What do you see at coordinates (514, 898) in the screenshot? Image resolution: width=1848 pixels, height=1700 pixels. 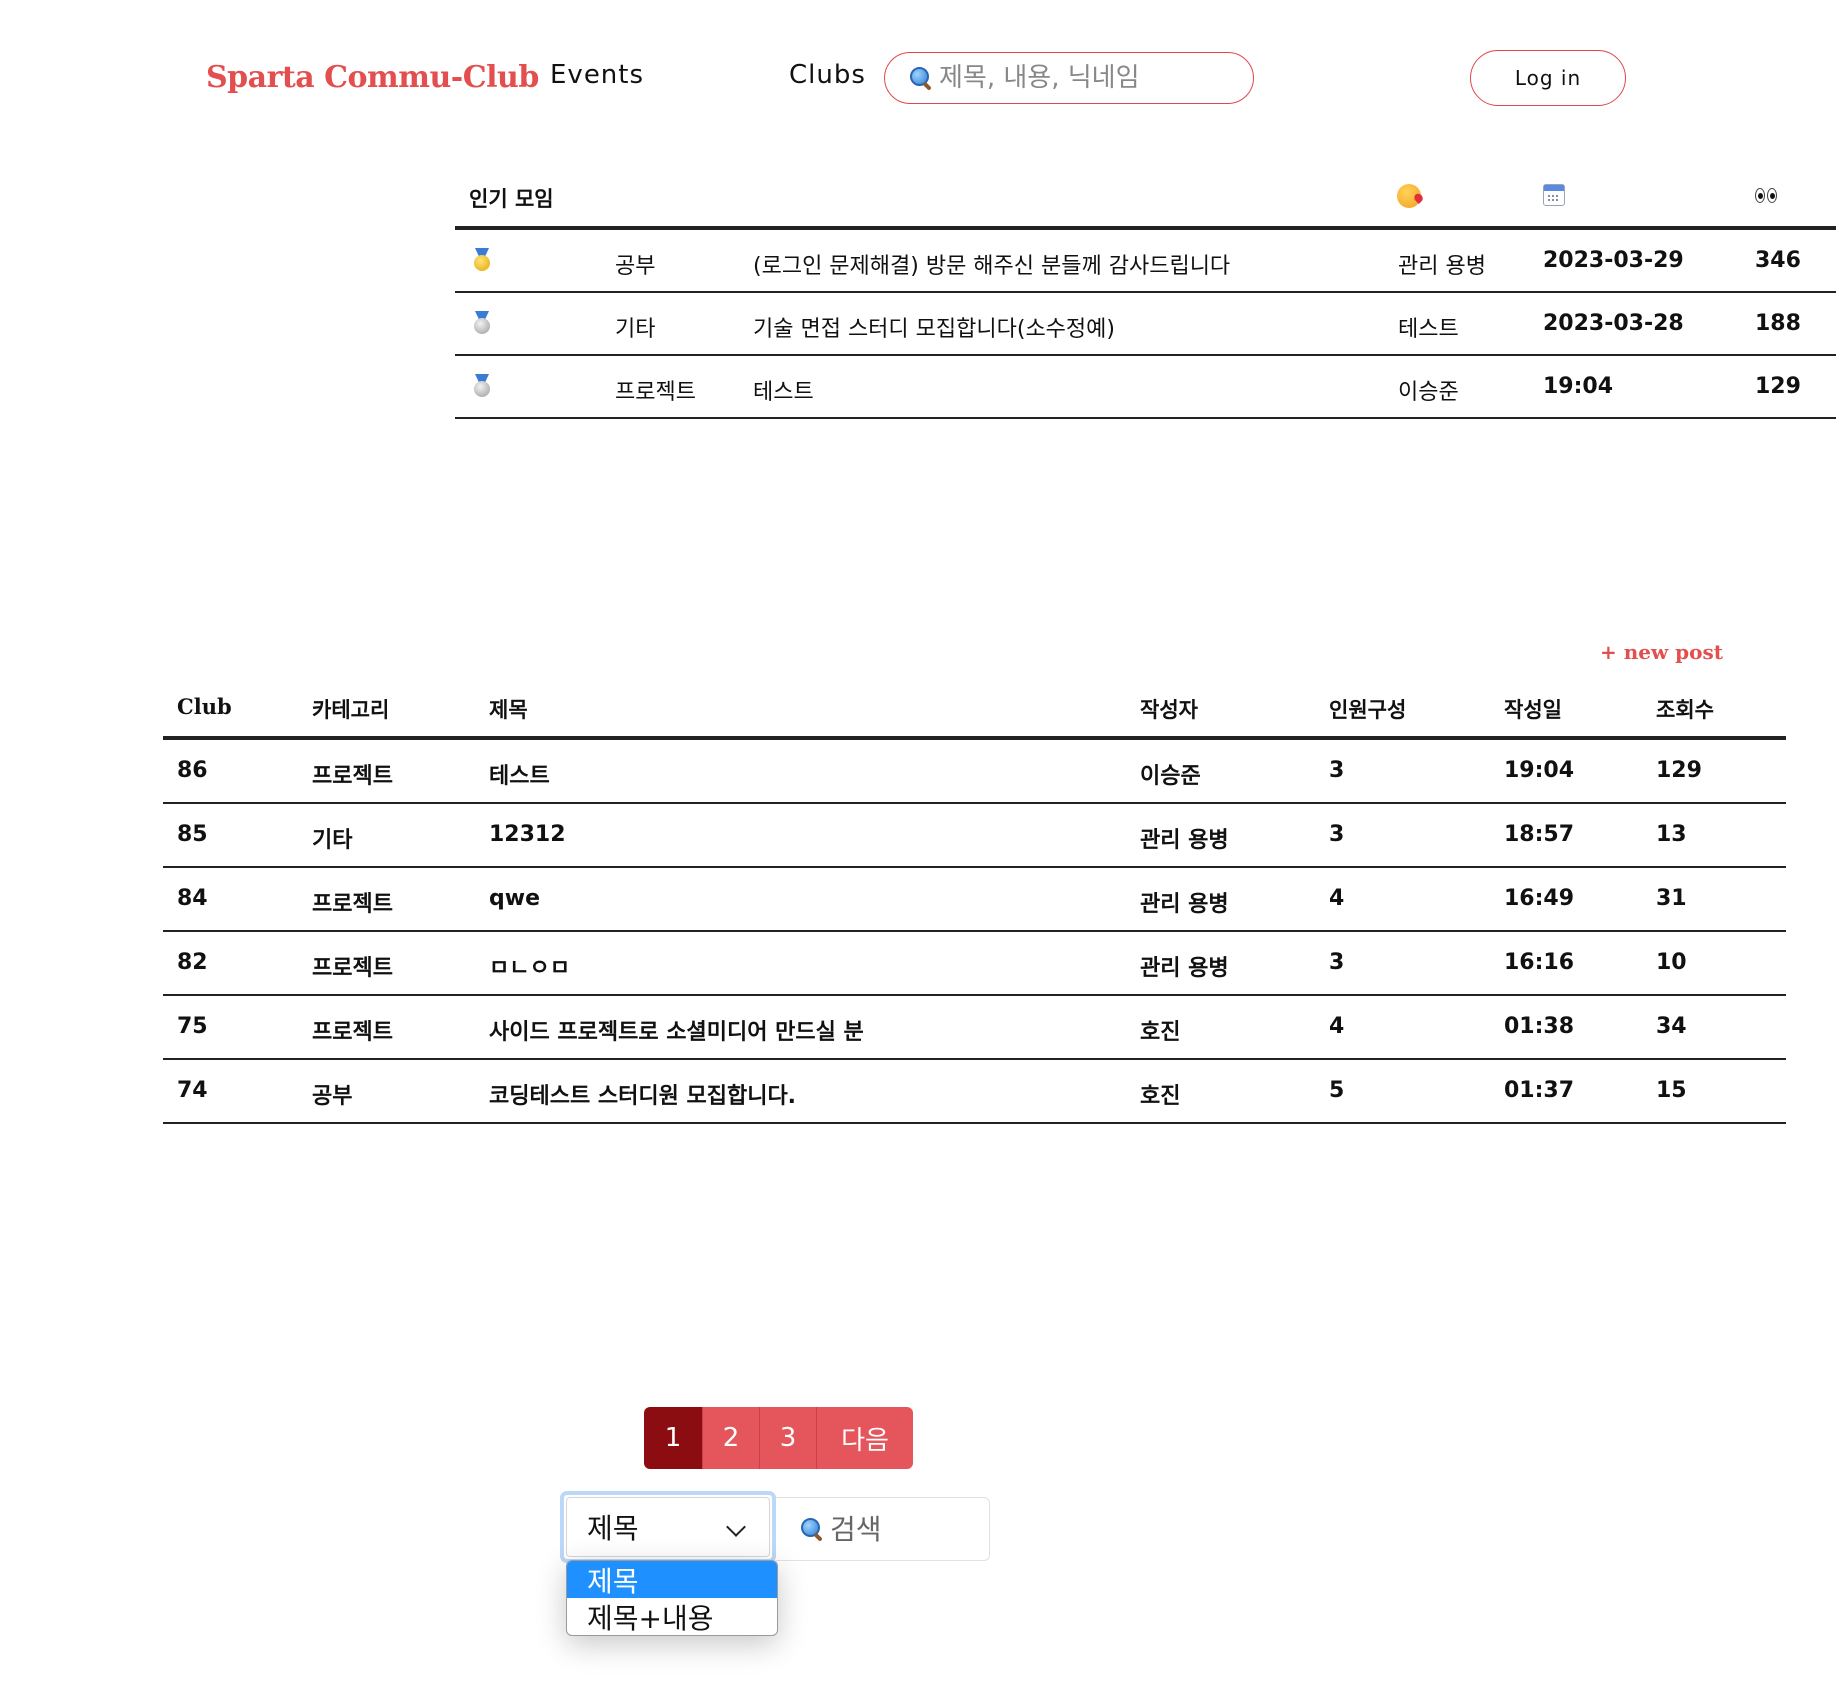 I see `post-title-link: qwe` at bounding box center [514, 898].